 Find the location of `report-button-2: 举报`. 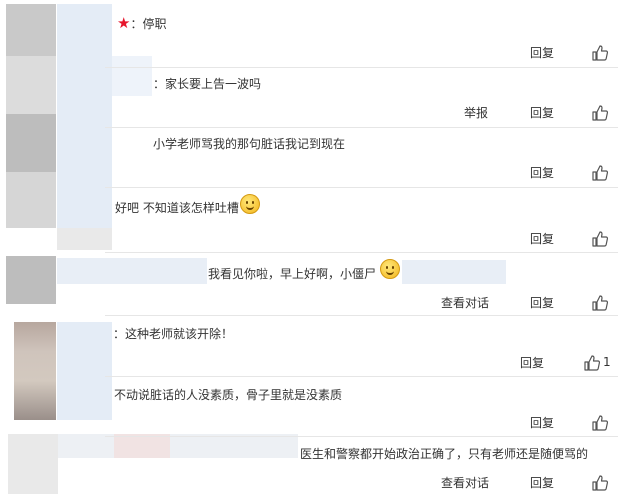

report-button-2: 举报 is located at coordinates (476, 113).